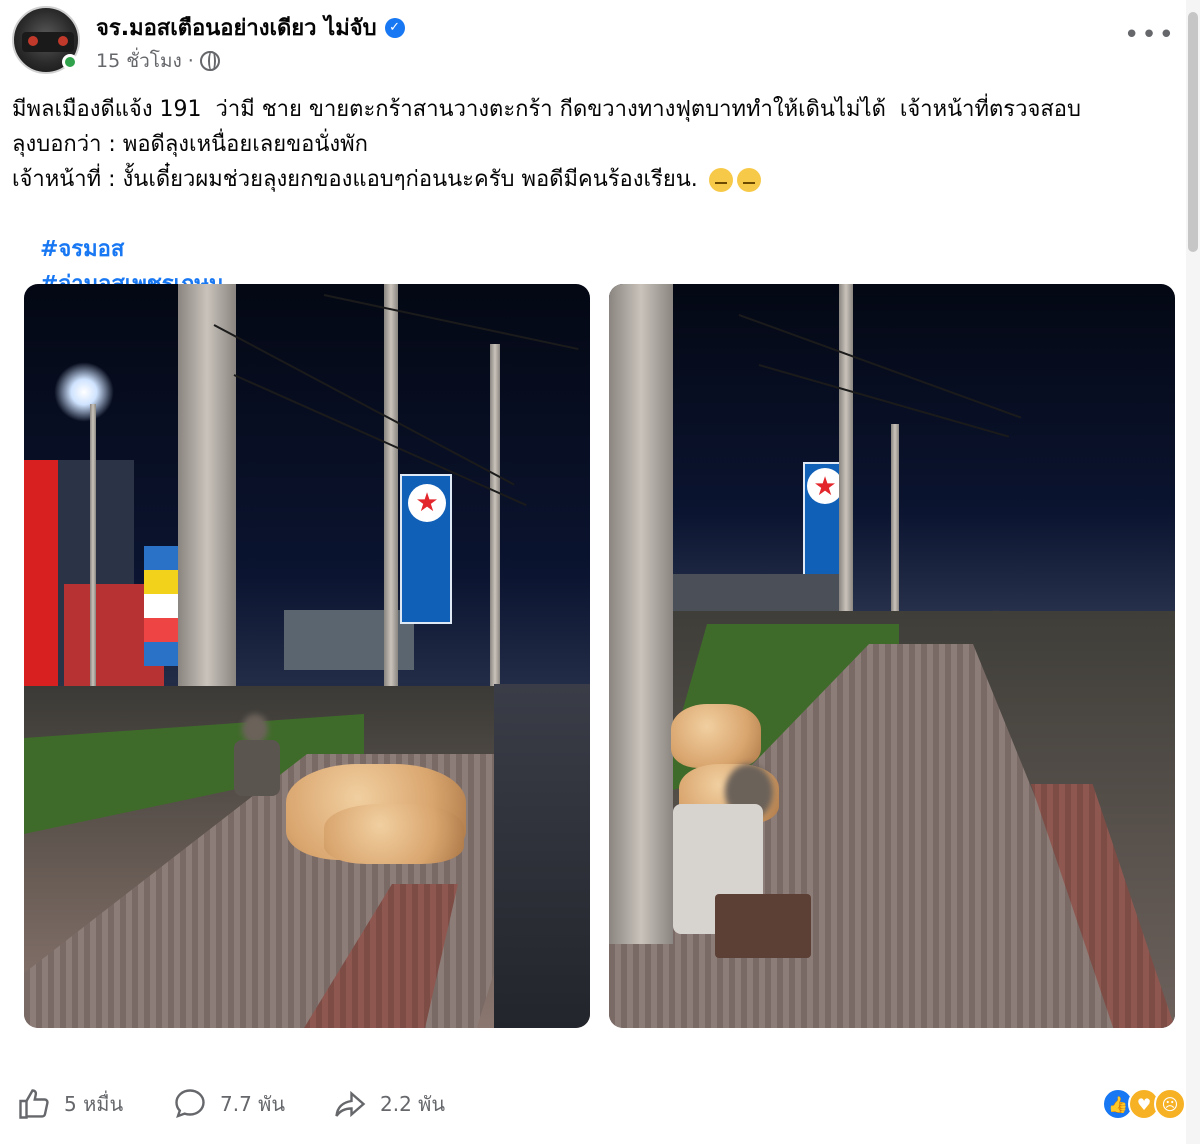  What do you see at coordinates (236, 27) in the screenshot?
I see `page-name: จร.มอสเตือนอย่างเดียว ไม่จับ` at bounding box center [236, 27].